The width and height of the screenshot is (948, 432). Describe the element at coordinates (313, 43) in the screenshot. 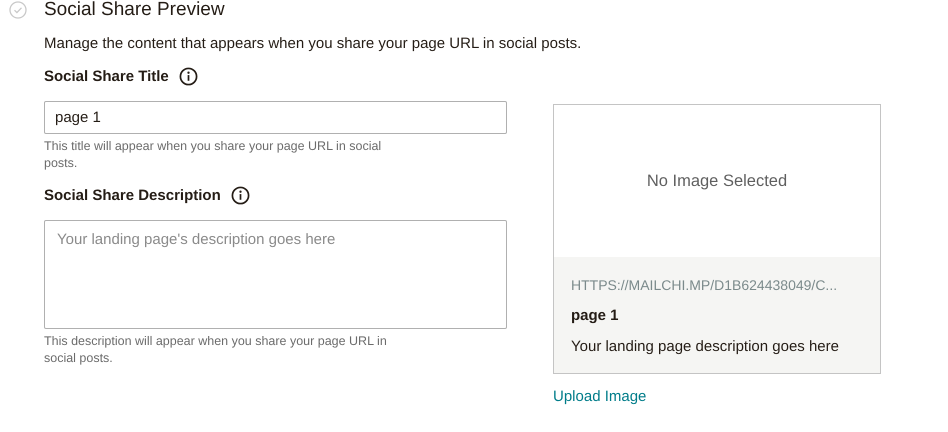

I see `section-description: Manage the content that appears when you share your page URL in social posts.` at that location.